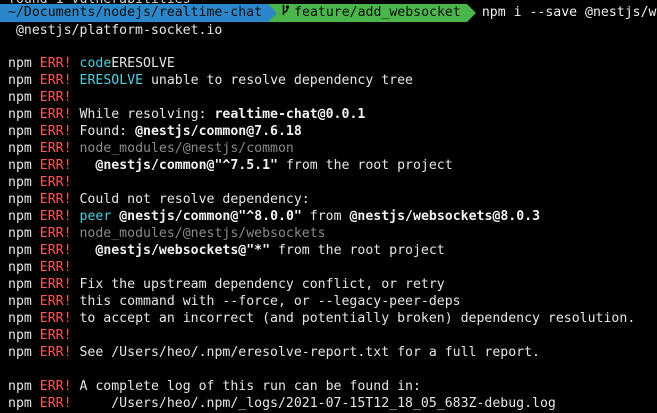  I want to click on log-line: npm ERR! node_modules/@nestjs/websockets, so click(167, 233).